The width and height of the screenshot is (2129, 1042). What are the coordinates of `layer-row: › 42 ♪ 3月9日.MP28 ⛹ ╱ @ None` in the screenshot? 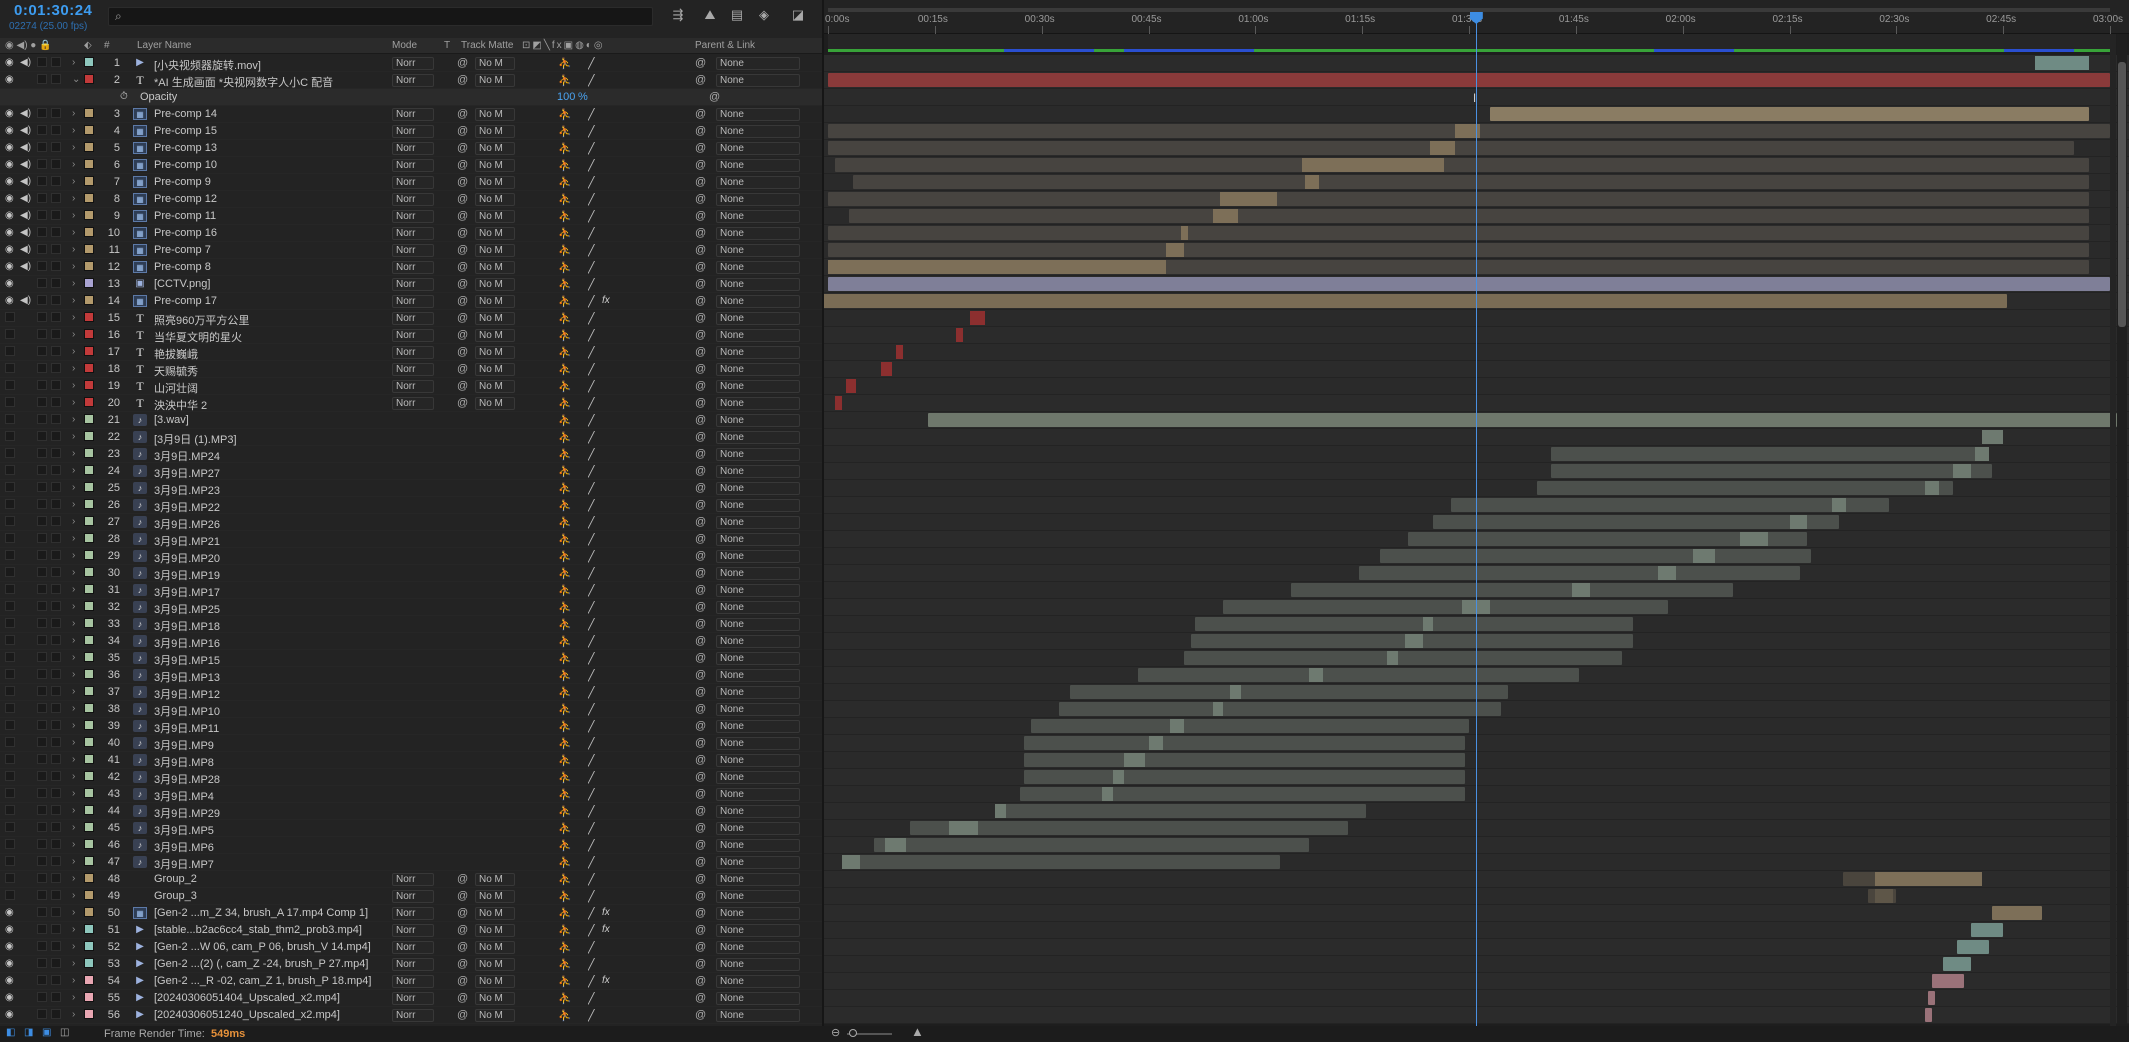 It's located at (411, 777).